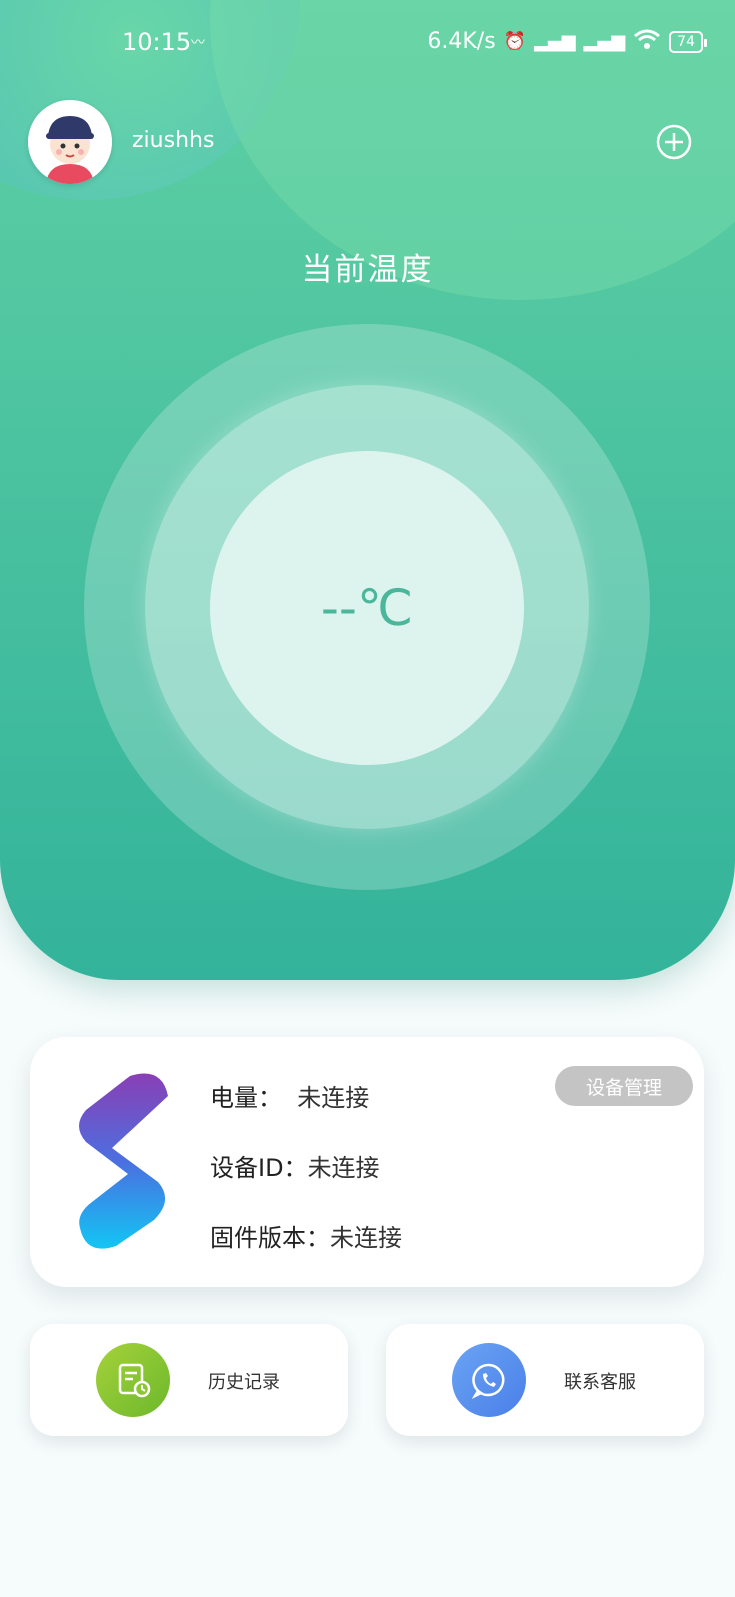 Image resolution: width=735 pixels, height=1597 pixels. Describe the element at coordinates (624, 1086) in the screenshot. I see `device-manage-button: 设备管理` at that location.